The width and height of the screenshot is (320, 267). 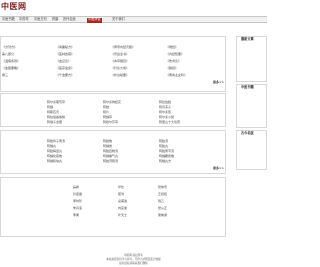 I want to click on nav-item-diagnosis: 中医辨证, so click(x=94, y=20).